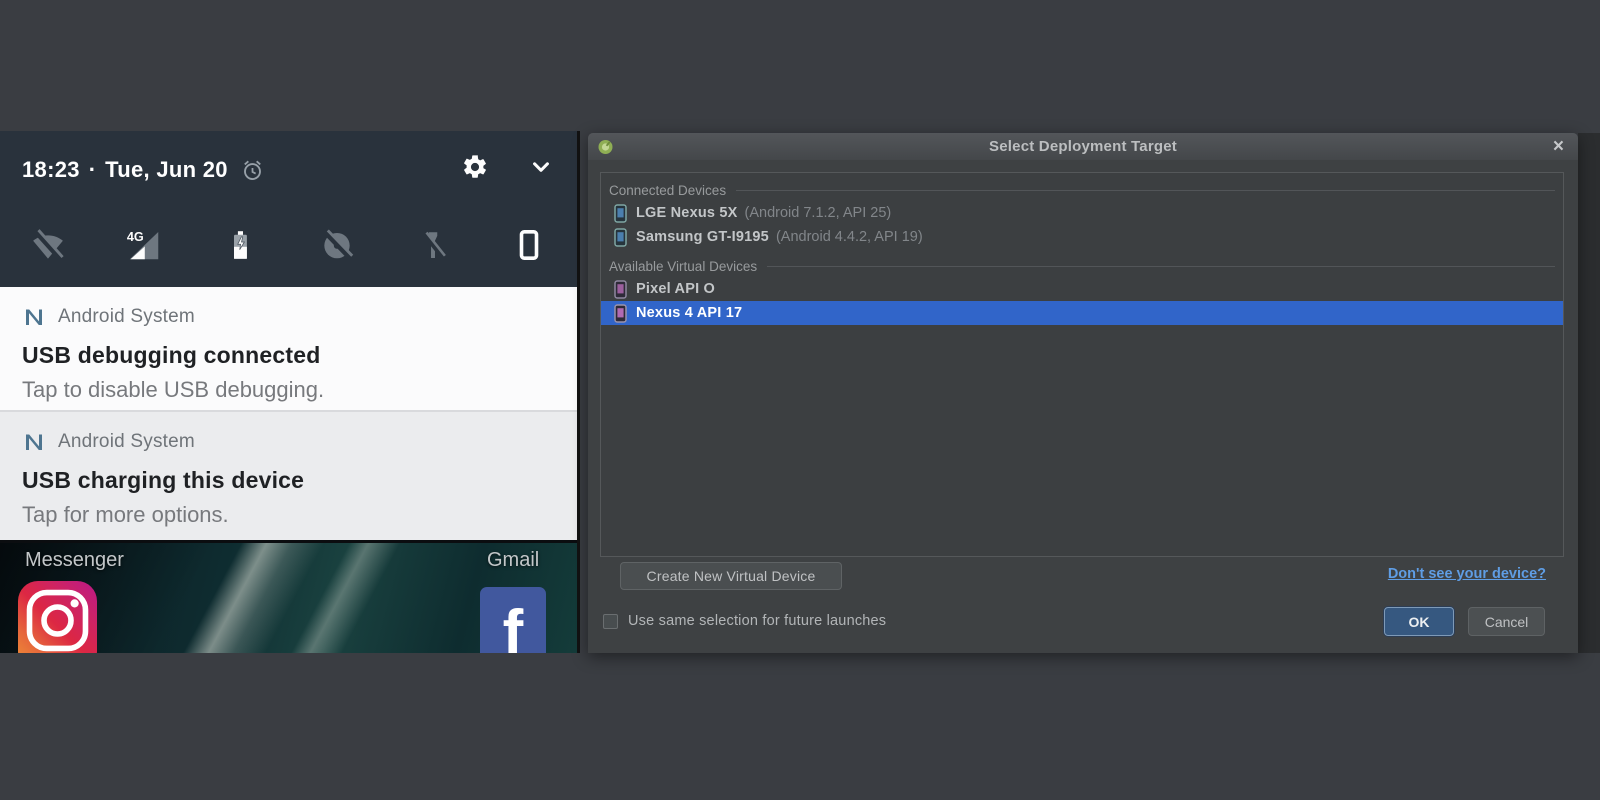 This screenshot has height=800, width=1600. Describe the element at coordinates (288, 209) in the screenshot. I see `notification-shade-header: 18:23 · Tue, Jun 20 4G` at that location.